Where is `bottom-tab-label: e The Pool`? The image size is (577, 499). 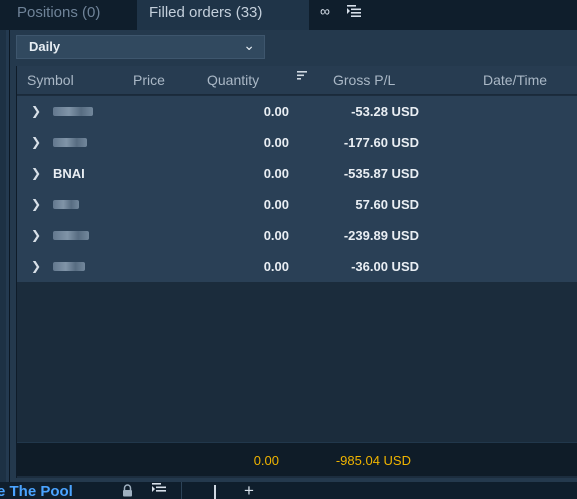 bottom-tab-label: e The Pool is located at coordinates (36, 491).